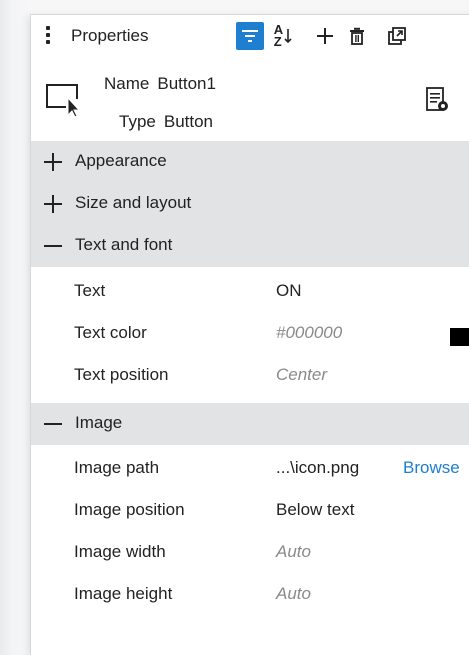  I want to click on sort-az-bottom: Z, so click(277, 41).